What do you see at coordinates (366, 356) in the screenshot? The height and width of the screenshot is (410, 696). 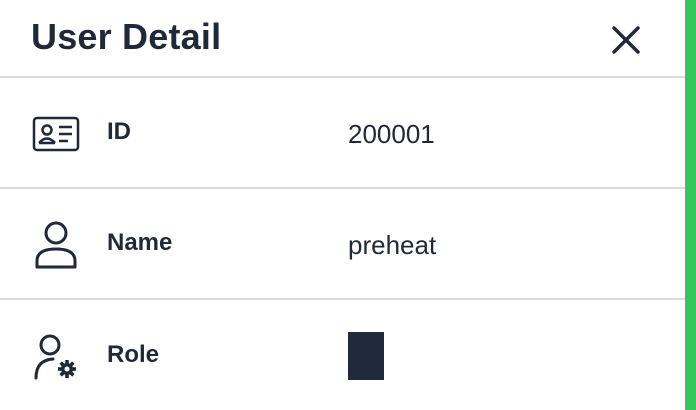 I see `role-value-block` at bounding box center [366, 356].